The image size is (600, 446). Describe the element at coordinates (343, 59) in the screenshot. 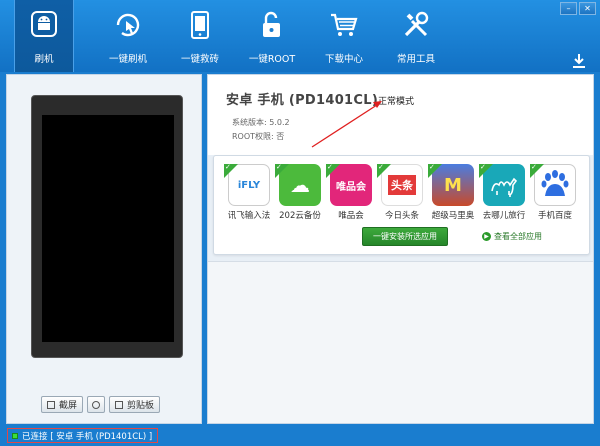

I see `nav-label: 下载中心` at that location.